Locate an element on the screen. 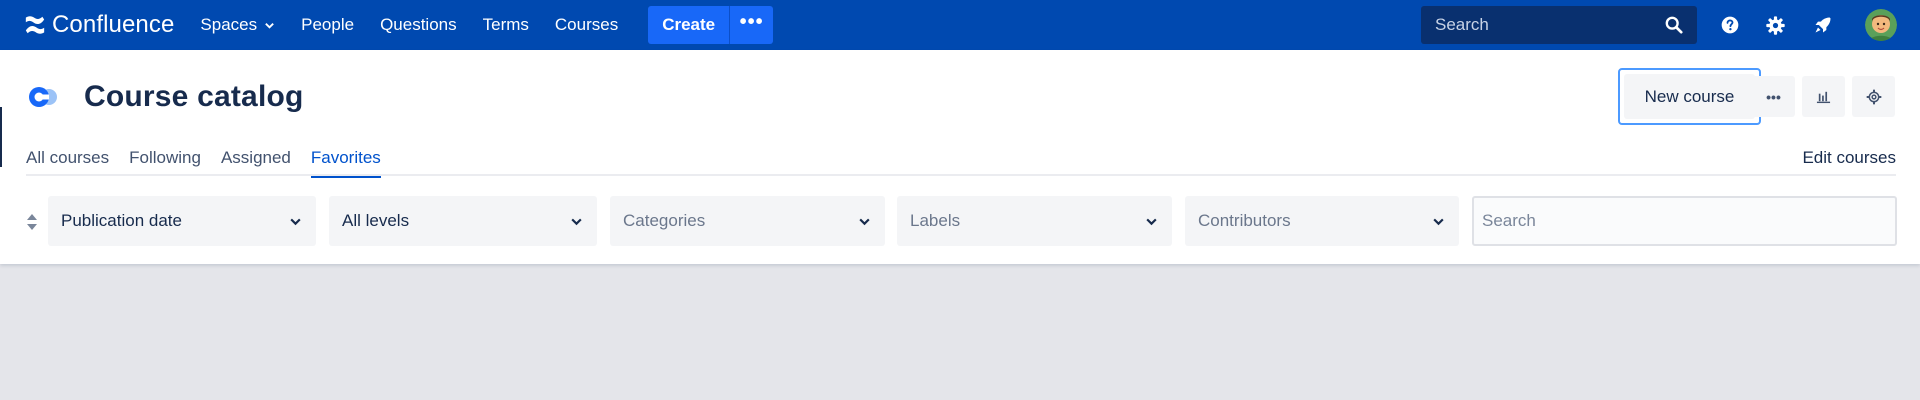 The image size is (1920, 400). catalog-tabs: All courses Following Assigned Favorites is located at coordinates (213, 163).